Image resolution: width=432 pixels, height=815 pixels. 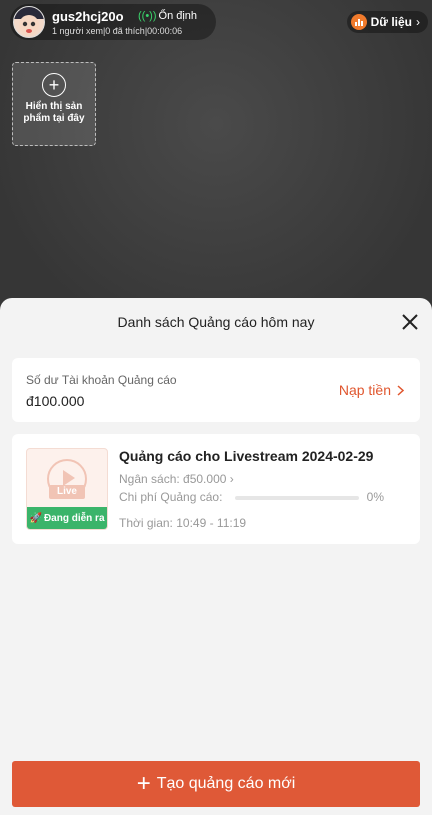 I want to click on plus-icon: +, so click(x=143, y=783).